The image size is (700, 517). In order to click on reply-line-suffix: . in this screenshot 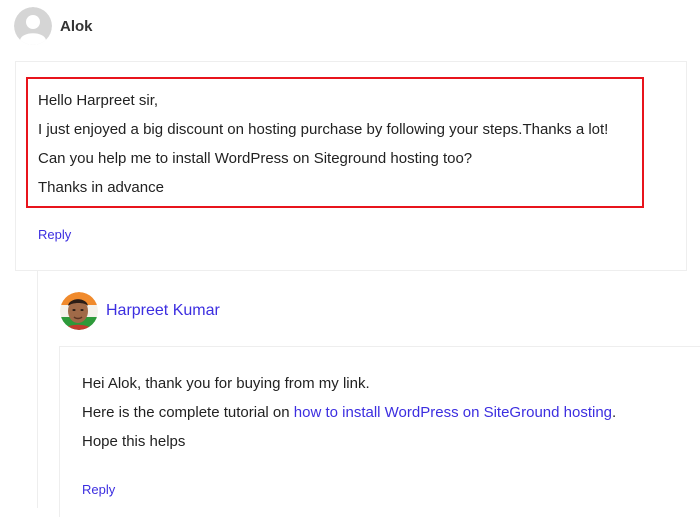, I will do `click(614, 412)`.